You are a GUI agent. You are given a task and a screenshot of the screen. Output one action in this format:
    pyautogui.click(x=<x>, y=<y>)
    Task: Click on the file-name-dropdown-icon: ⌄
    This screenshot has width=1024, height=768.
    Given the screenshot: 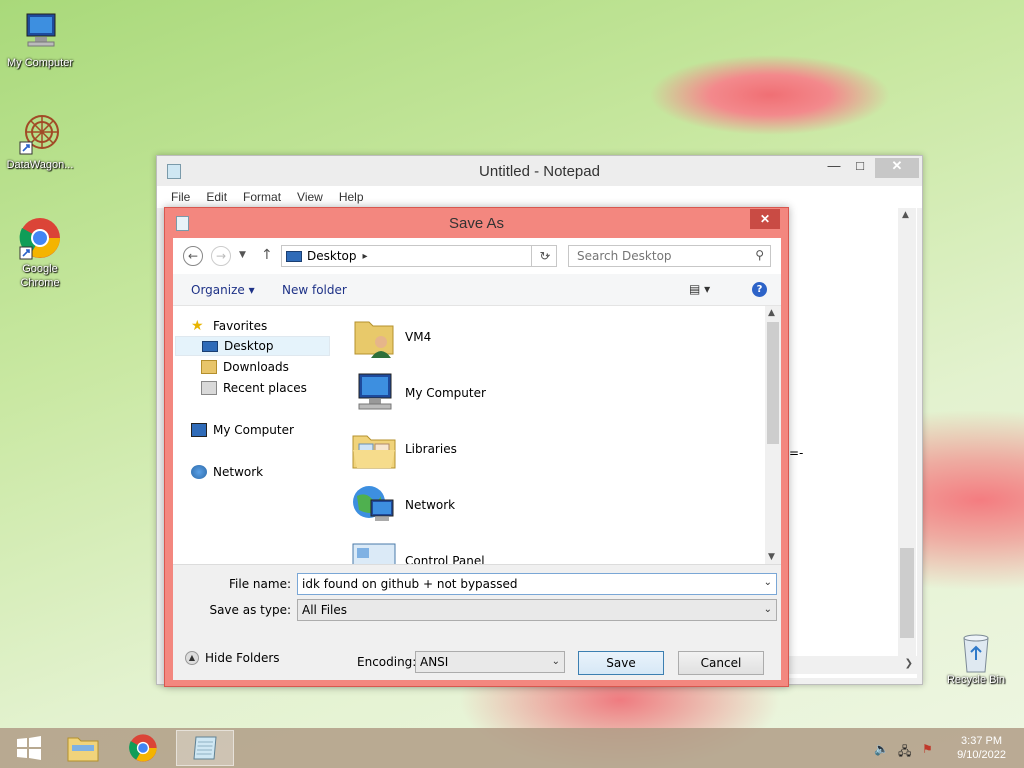 What is the action you would take?
    pyautogui.click(x=768, y=582)
    